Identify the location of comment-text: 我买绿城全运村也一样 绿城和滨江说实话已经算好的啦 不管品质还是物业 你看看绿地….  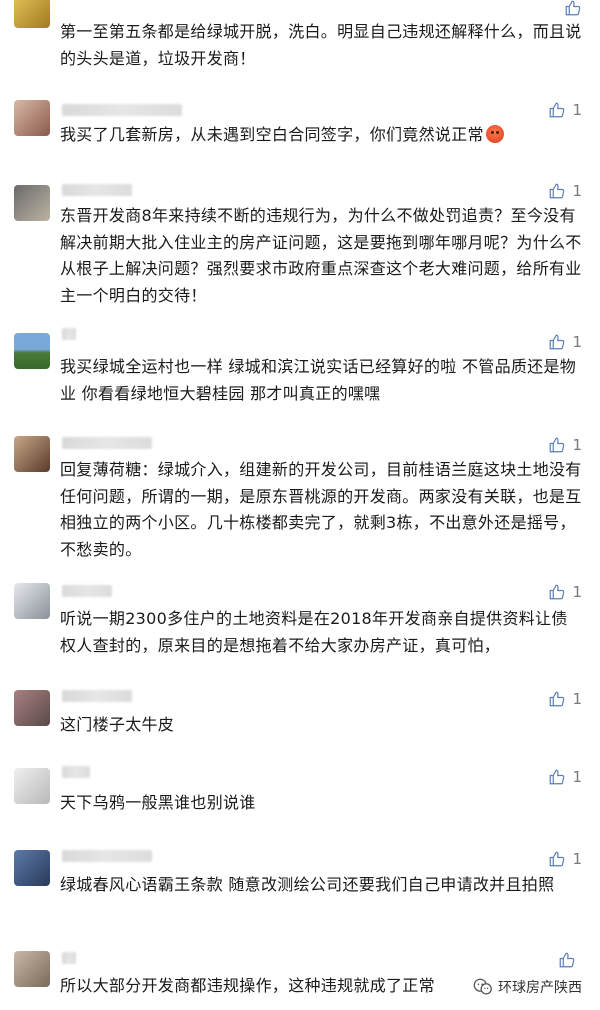
(318, 380).